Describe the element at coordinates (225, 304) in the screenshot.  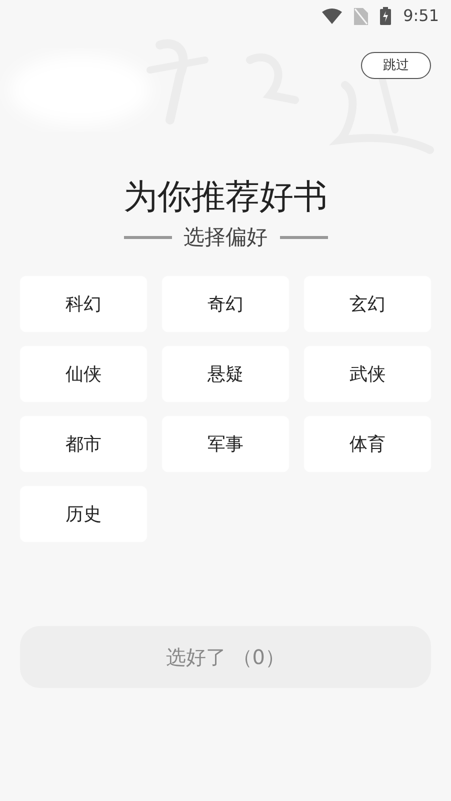
I see `genre-tag: 奇幻` at that location.